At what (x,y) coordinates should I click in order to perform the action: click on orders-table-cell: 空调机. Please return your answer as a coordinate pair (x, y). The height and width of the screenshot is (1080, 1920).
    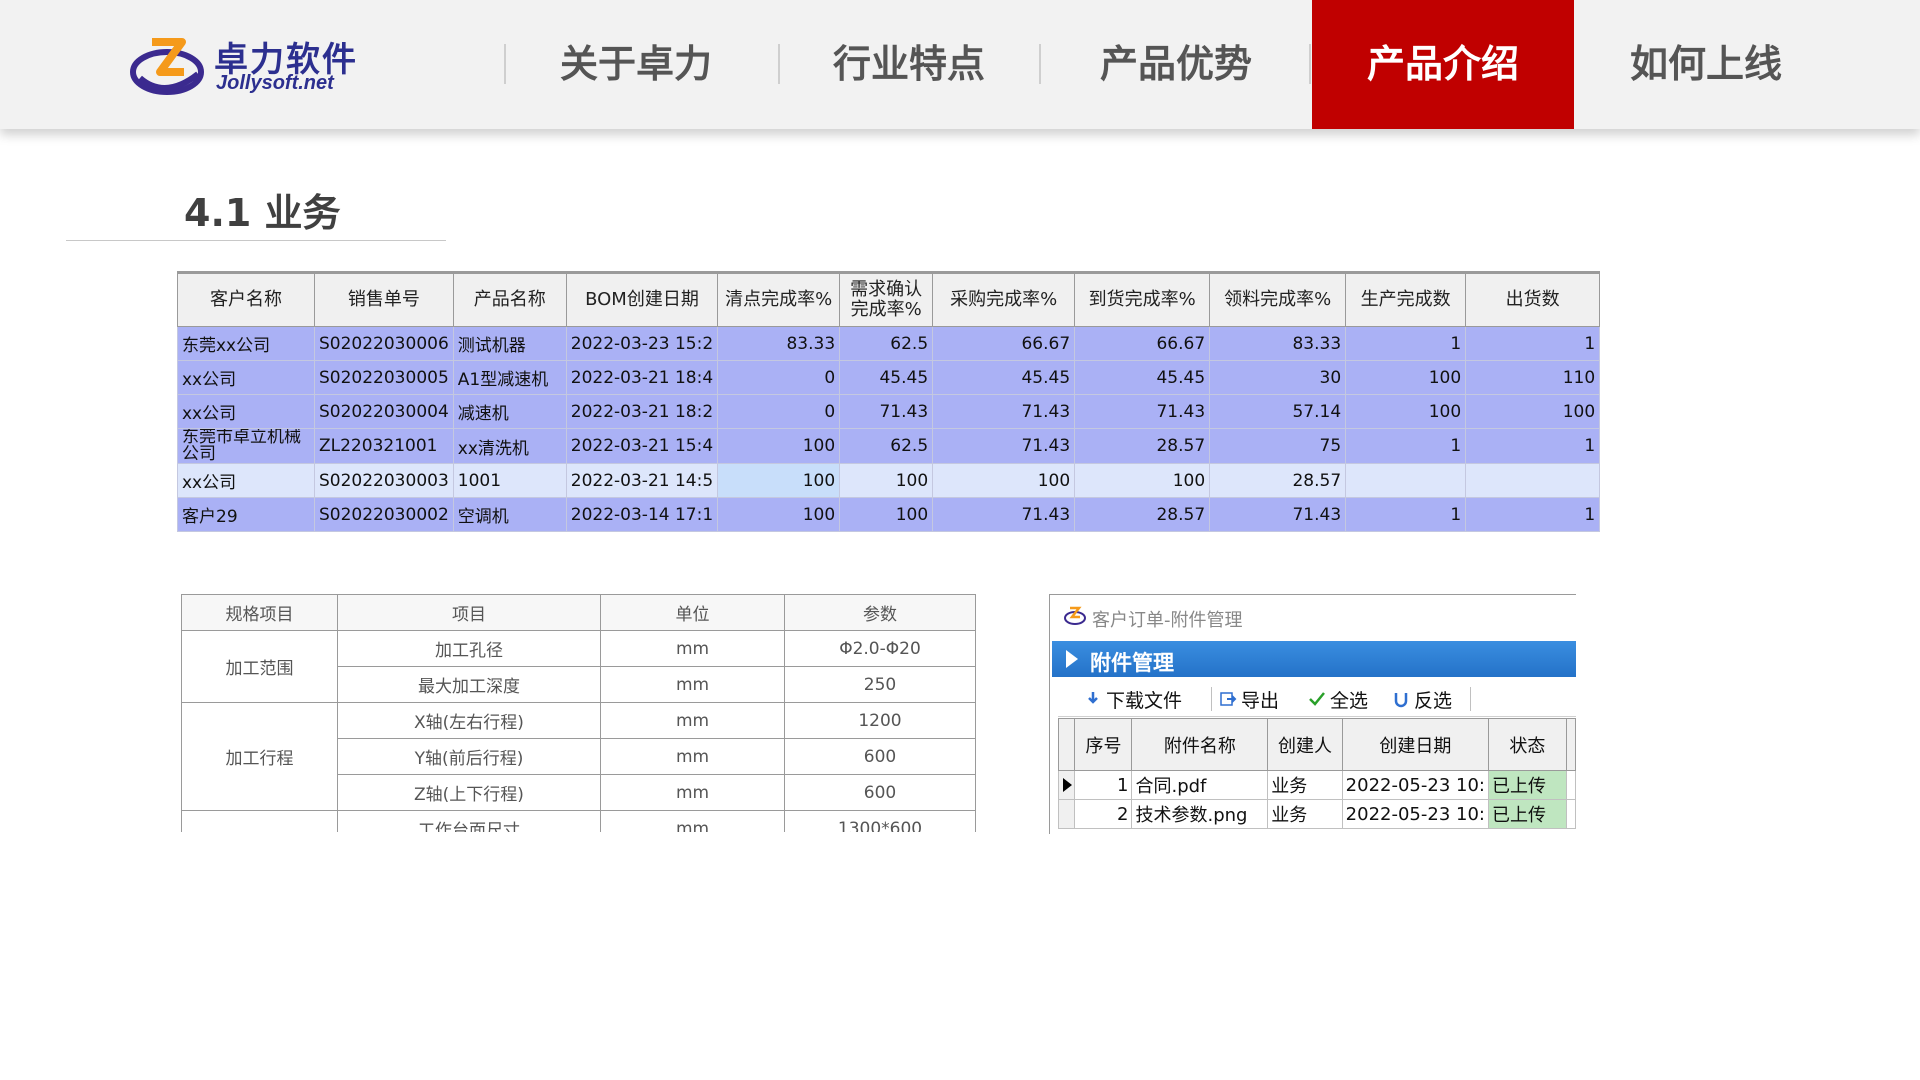
    Looking at the image, I should click on (509, 514).